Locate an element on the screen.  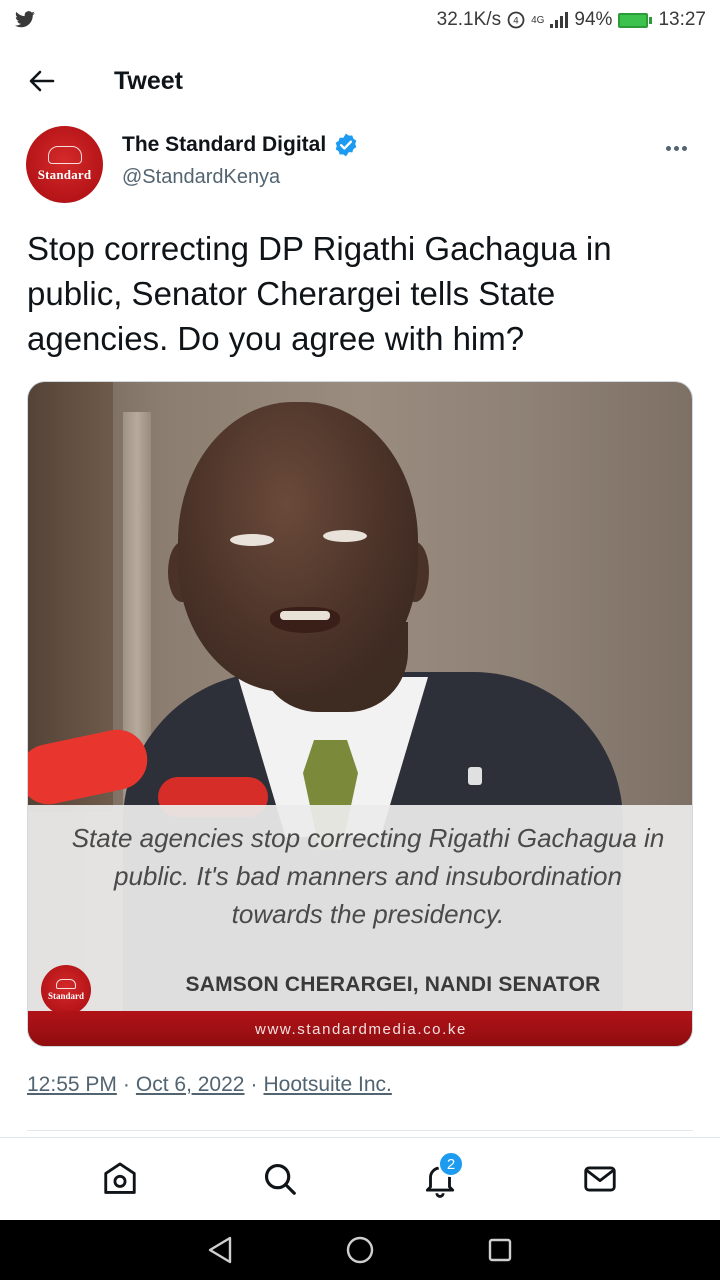
mail-icon is located at coordinates (600, 1179).